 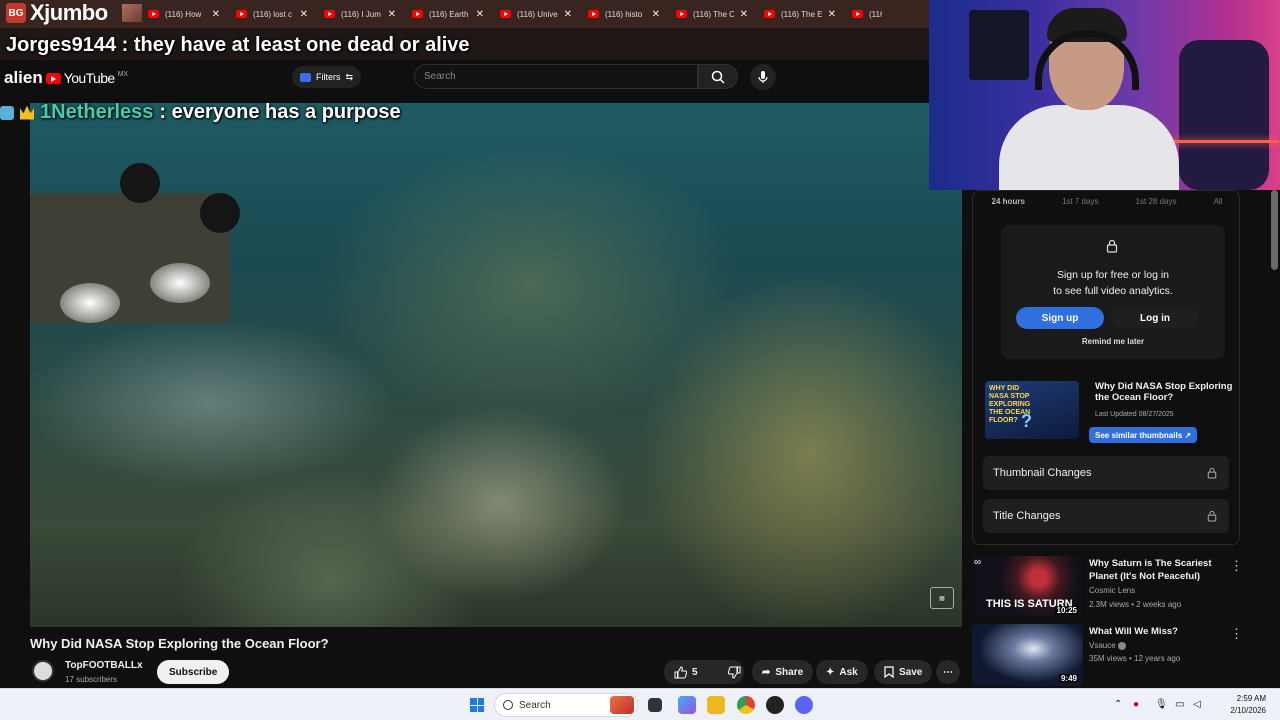 I want to click on tray-app-icon: ●, so click(x=1136, y=704).